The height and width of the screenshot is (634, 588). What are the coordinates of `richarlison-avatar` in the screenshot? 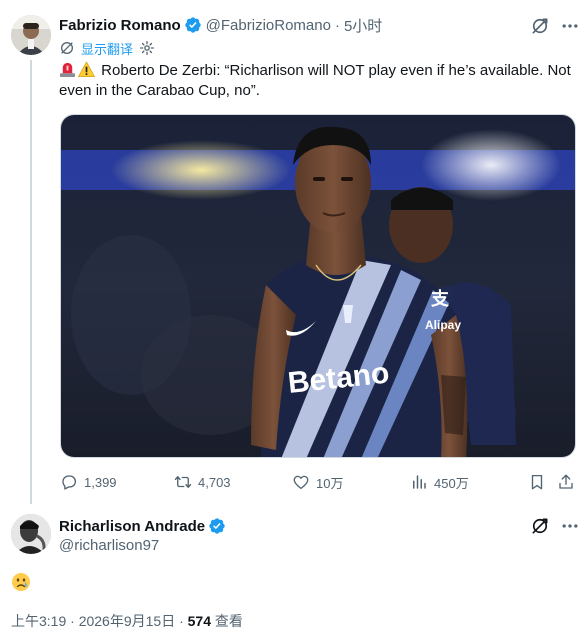 It's located at (31, 534).